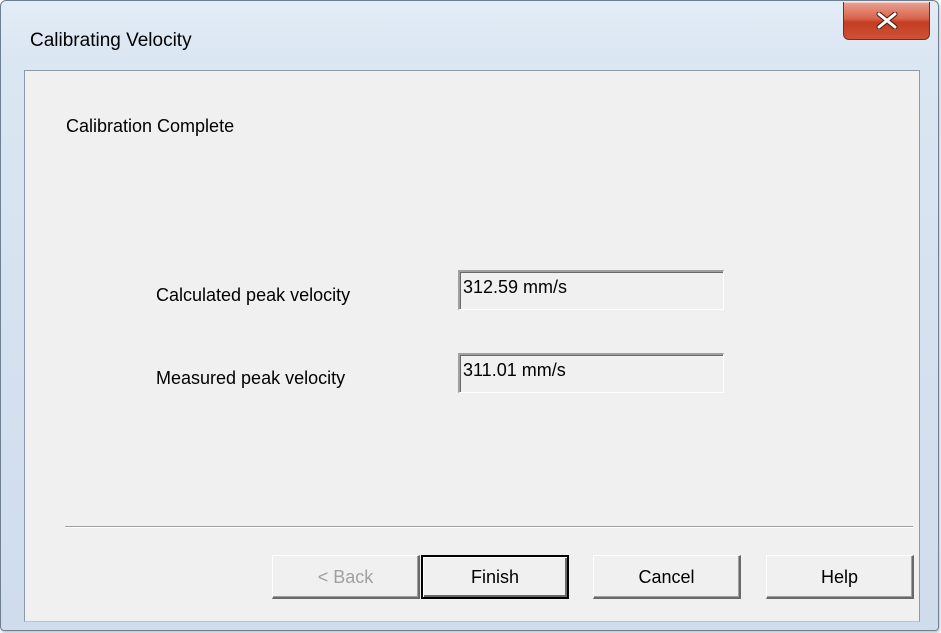  Describe the element at coordinates (489, 527) in the screenshot. I see `separator-line` at that location.